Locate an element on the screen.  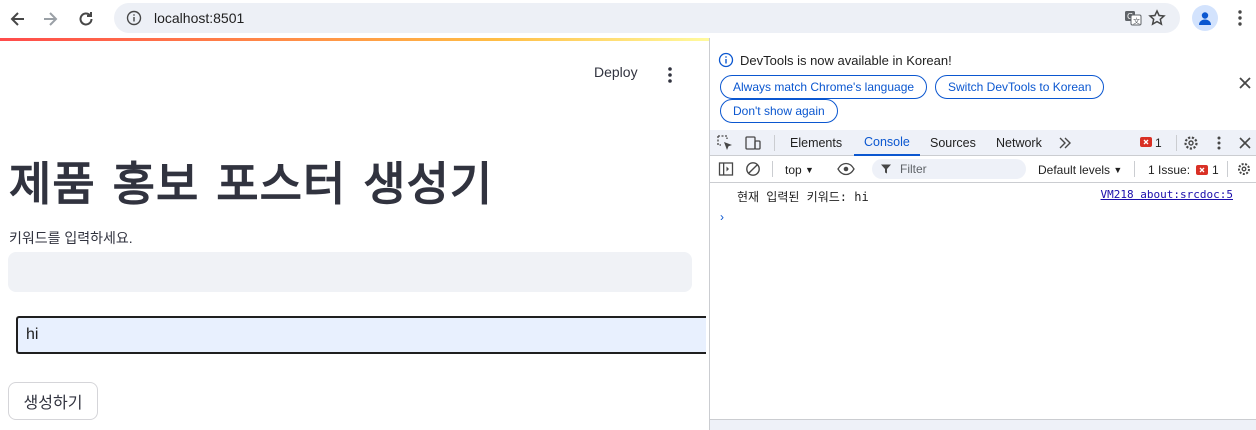
console-log-entry: 현재 입력된 키워드: hi VM218 about:srcdoc:5 is located at coordinates (983, 195).